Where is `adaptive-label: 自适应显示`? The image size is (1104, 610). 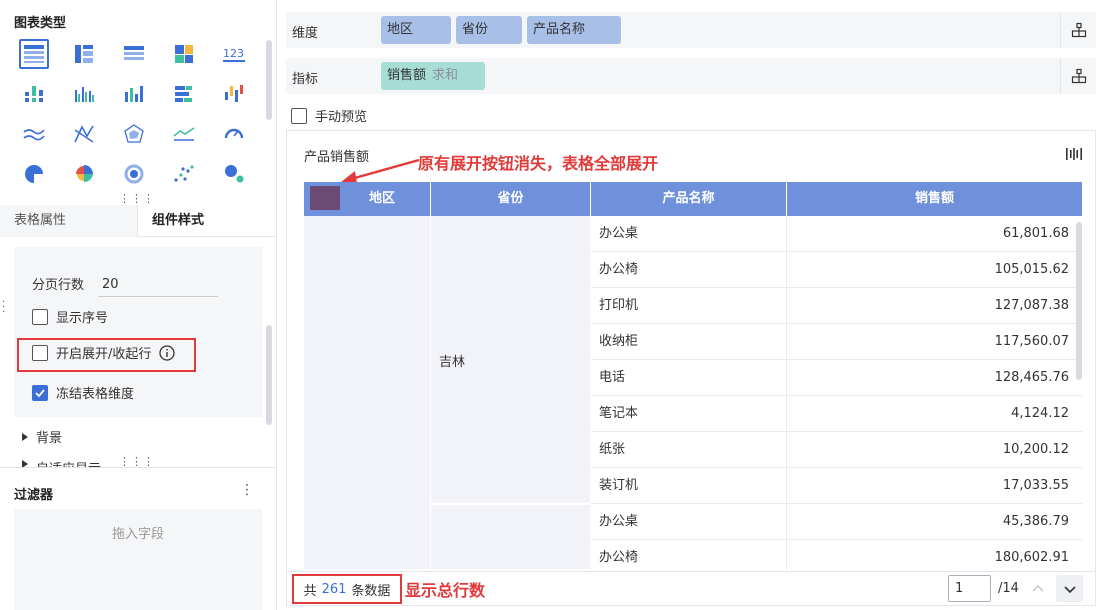 adaptive-label: 自适应显示 is located at coordinates (68, 462).